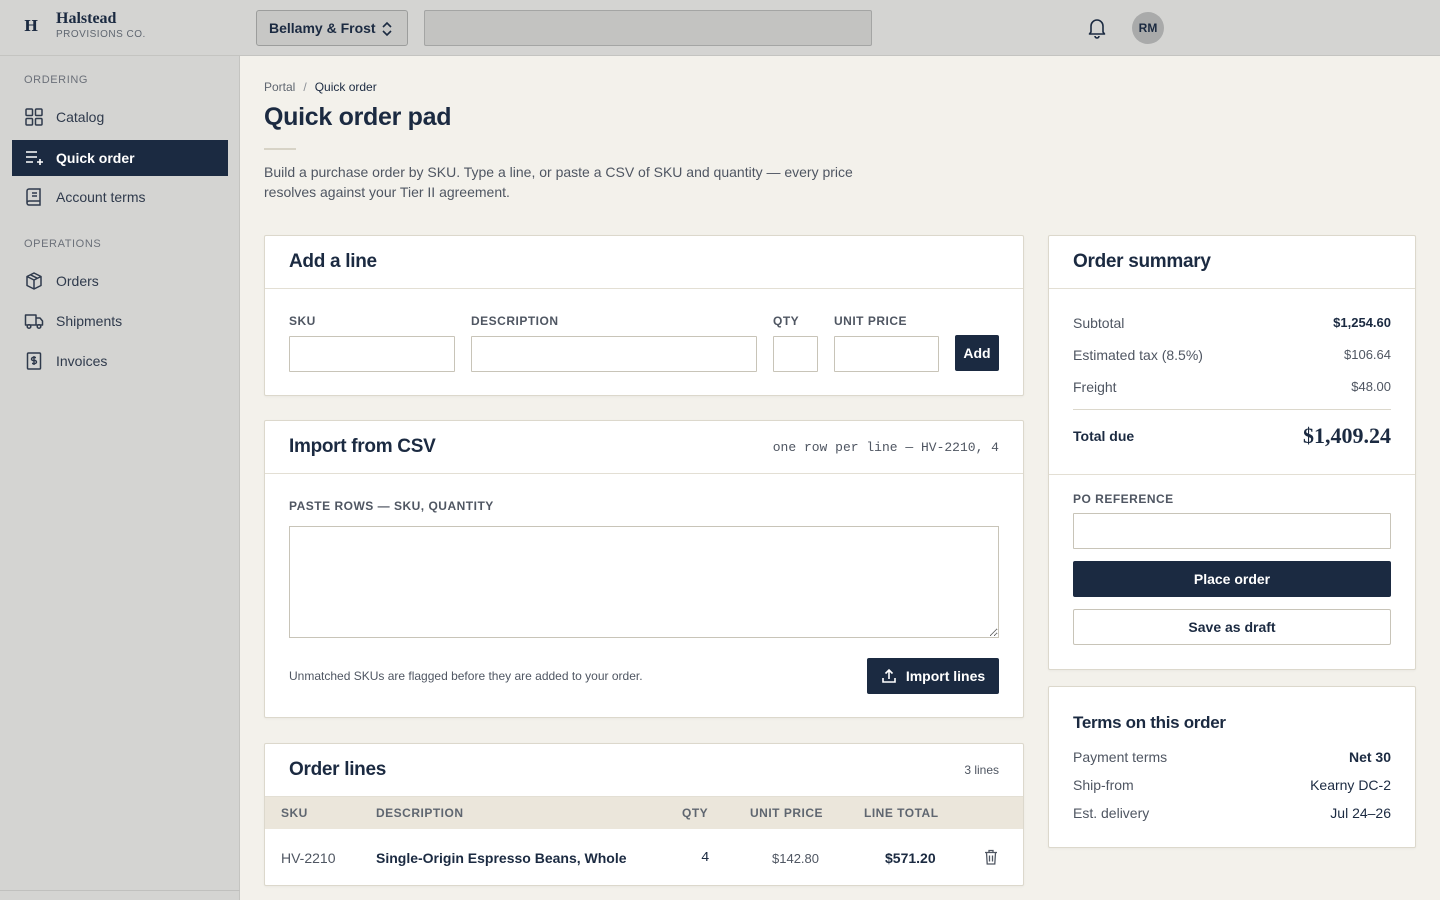 The width and height of the screenshot is (1440, 900). Describe the element at coordinates (1123, 499) in the screenshot. I see `po-reference-label: PO REFERENCE` at that location.